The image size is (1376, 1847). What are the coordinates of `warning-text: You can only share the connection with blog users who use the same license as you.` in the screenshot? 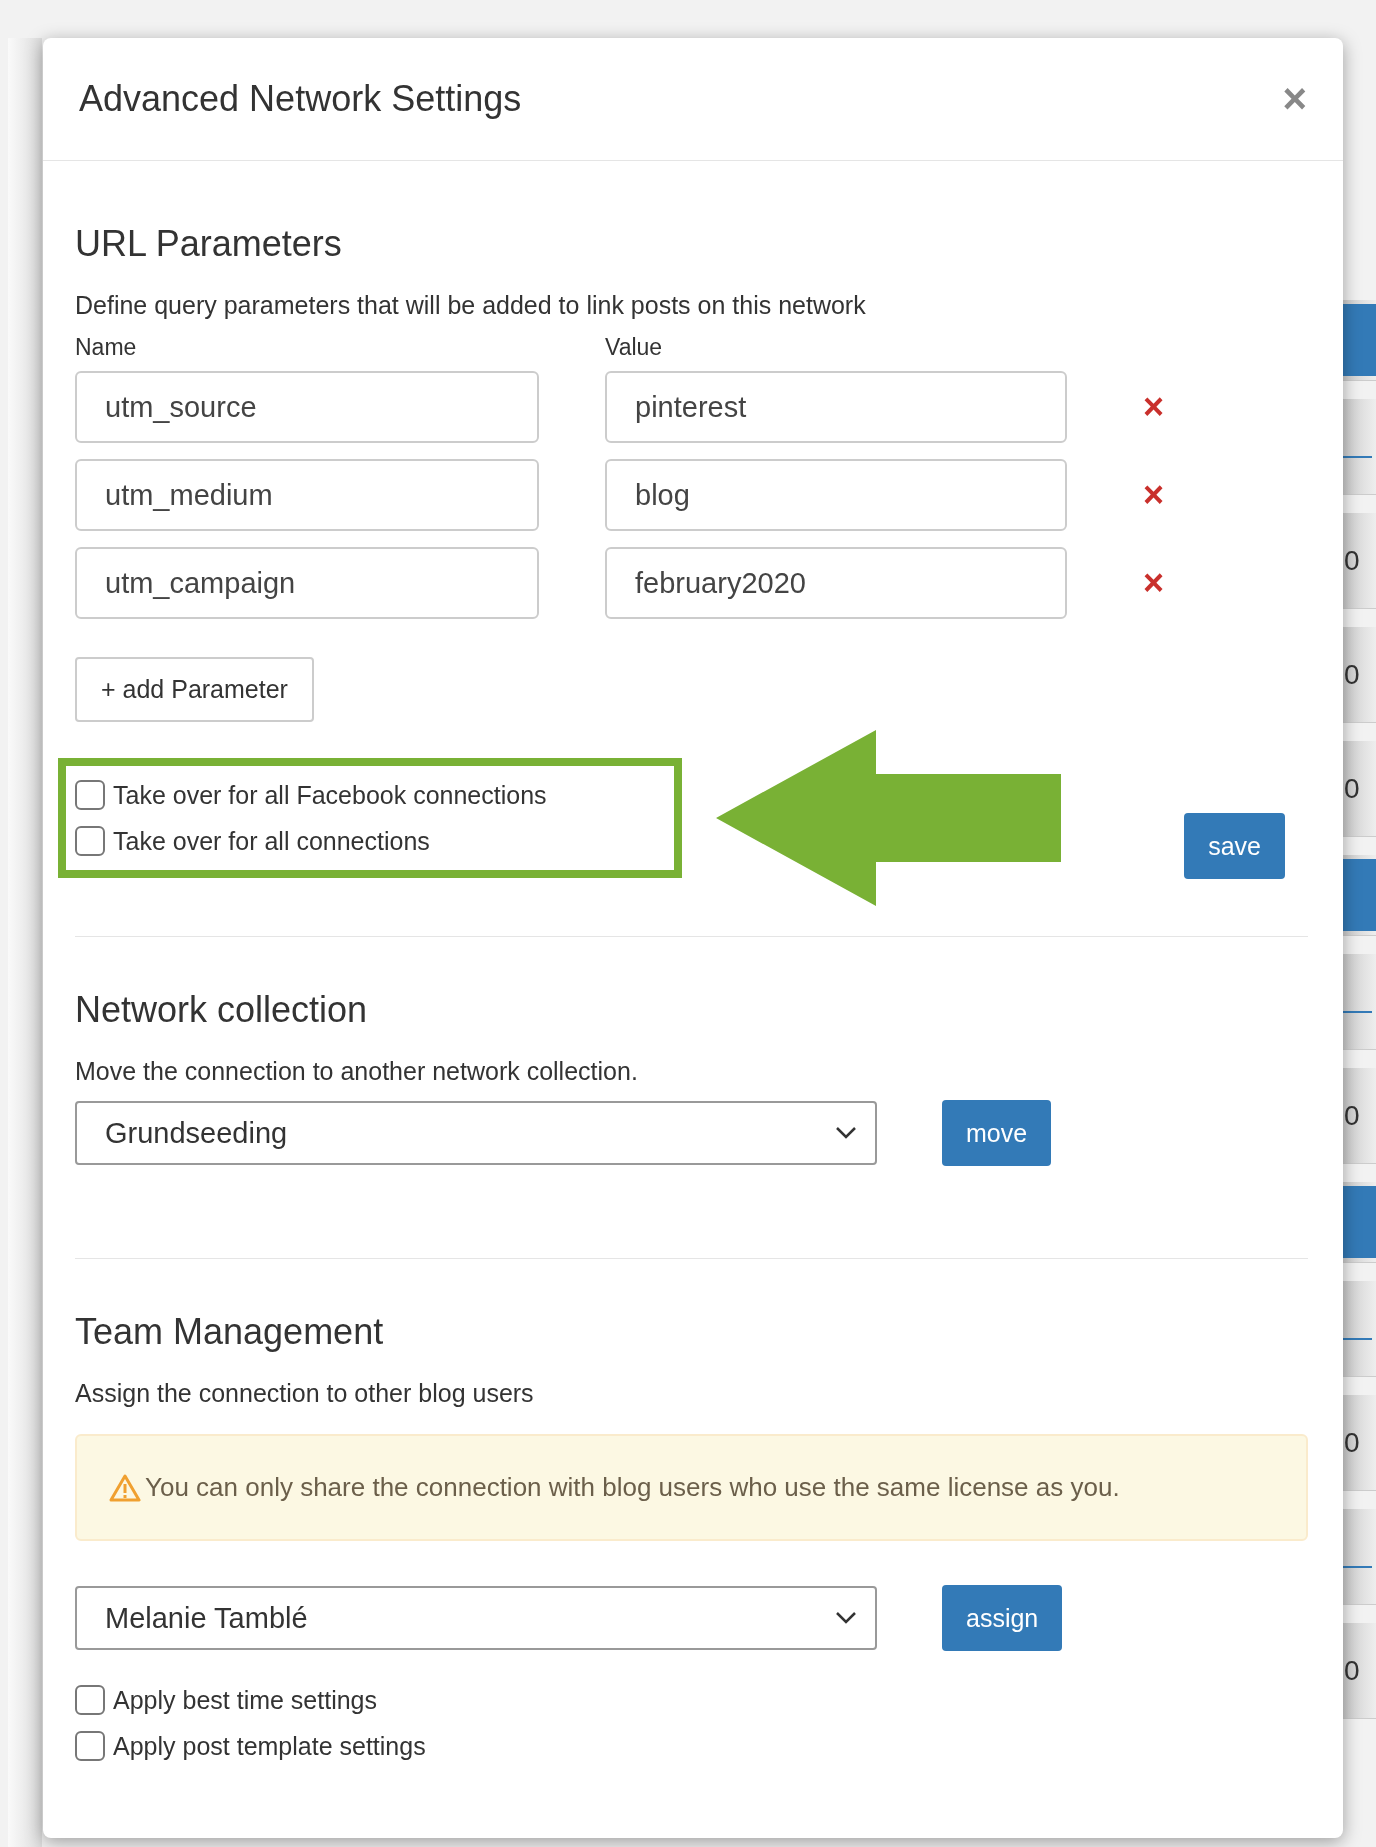 It's located at (632, 1487).